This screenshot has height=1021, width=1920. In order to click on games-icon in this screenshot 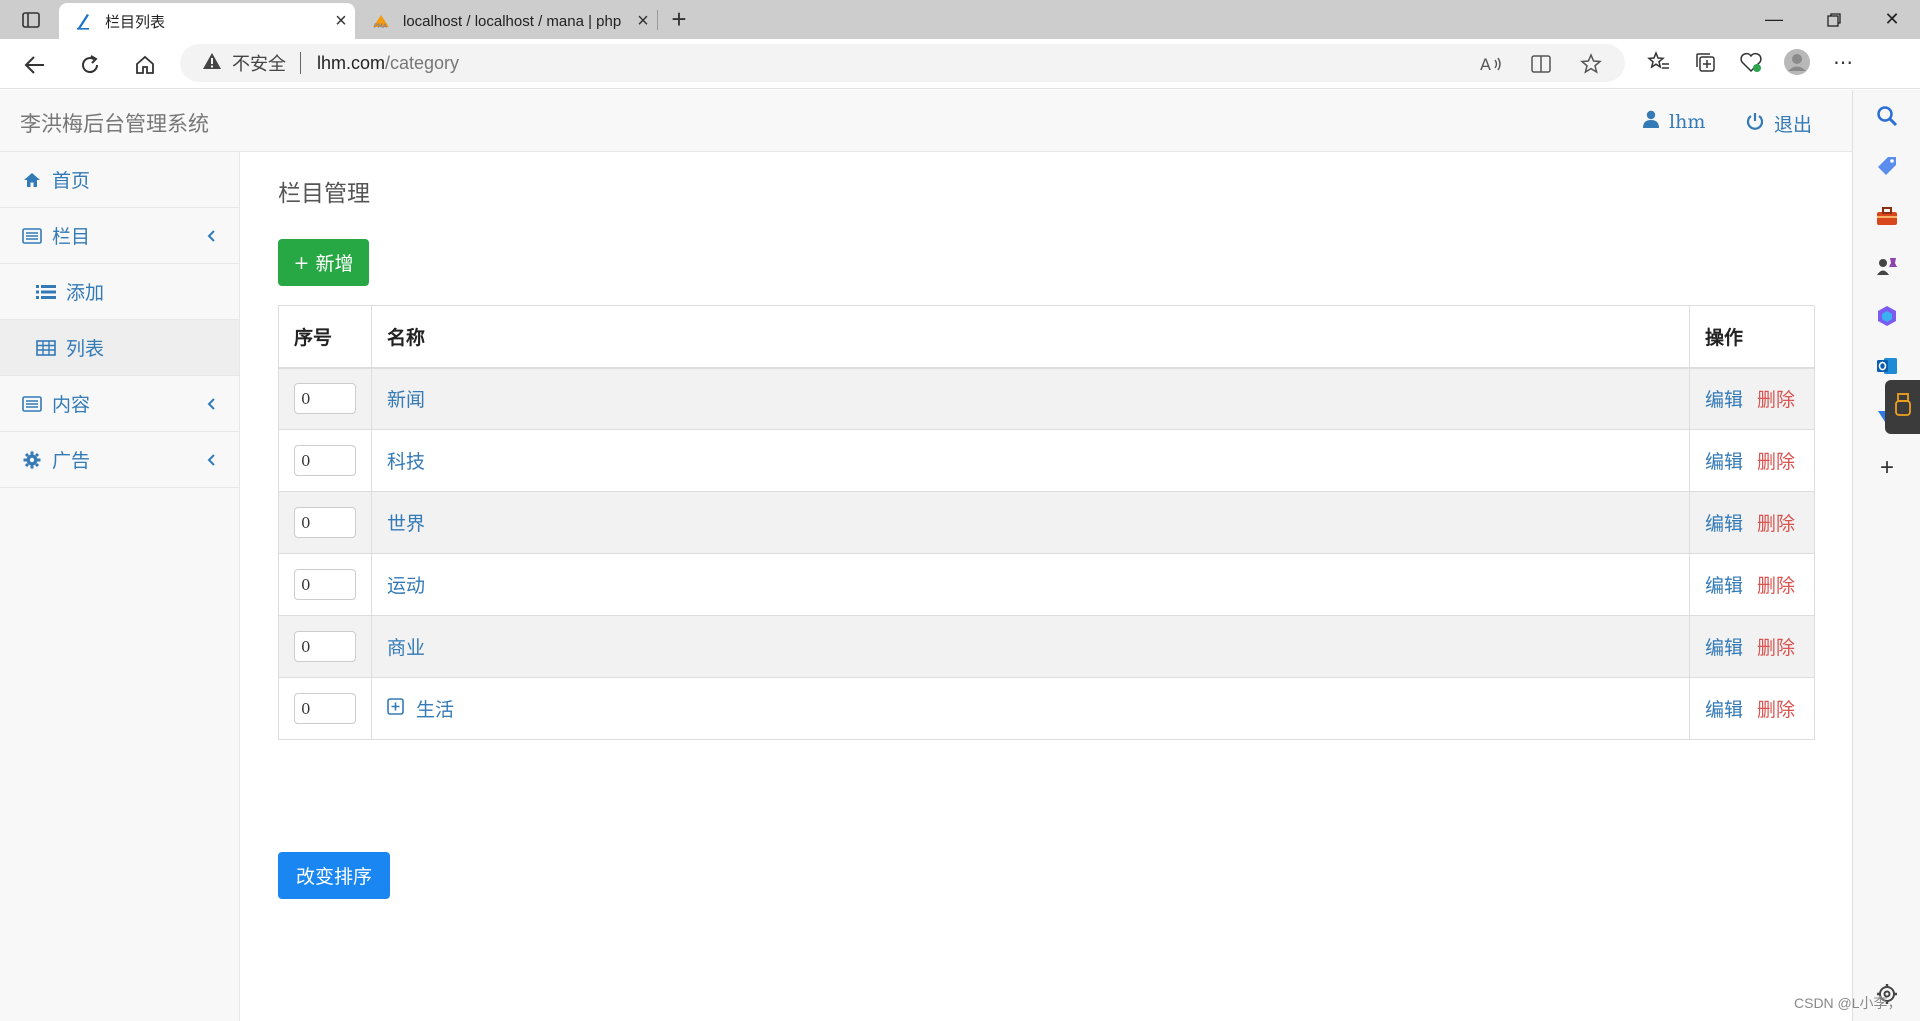, I will do `click(1887, 266)`.